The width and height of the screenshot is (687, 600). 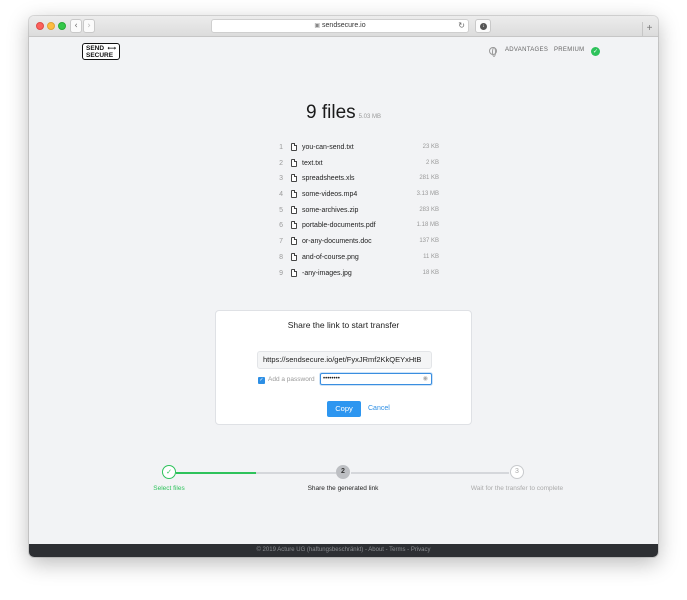 I want to click on list-item: 8 and-of-course.png 11 KB, so click(x=358, y=260).